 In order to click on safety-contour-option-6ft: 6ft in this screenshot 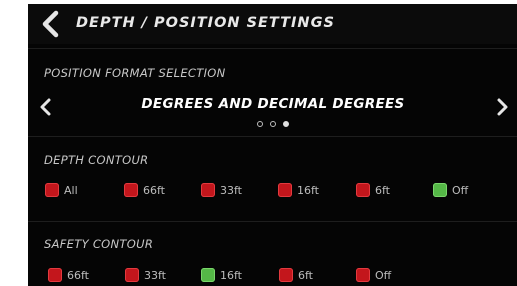, I will do `click(296, 275)`.